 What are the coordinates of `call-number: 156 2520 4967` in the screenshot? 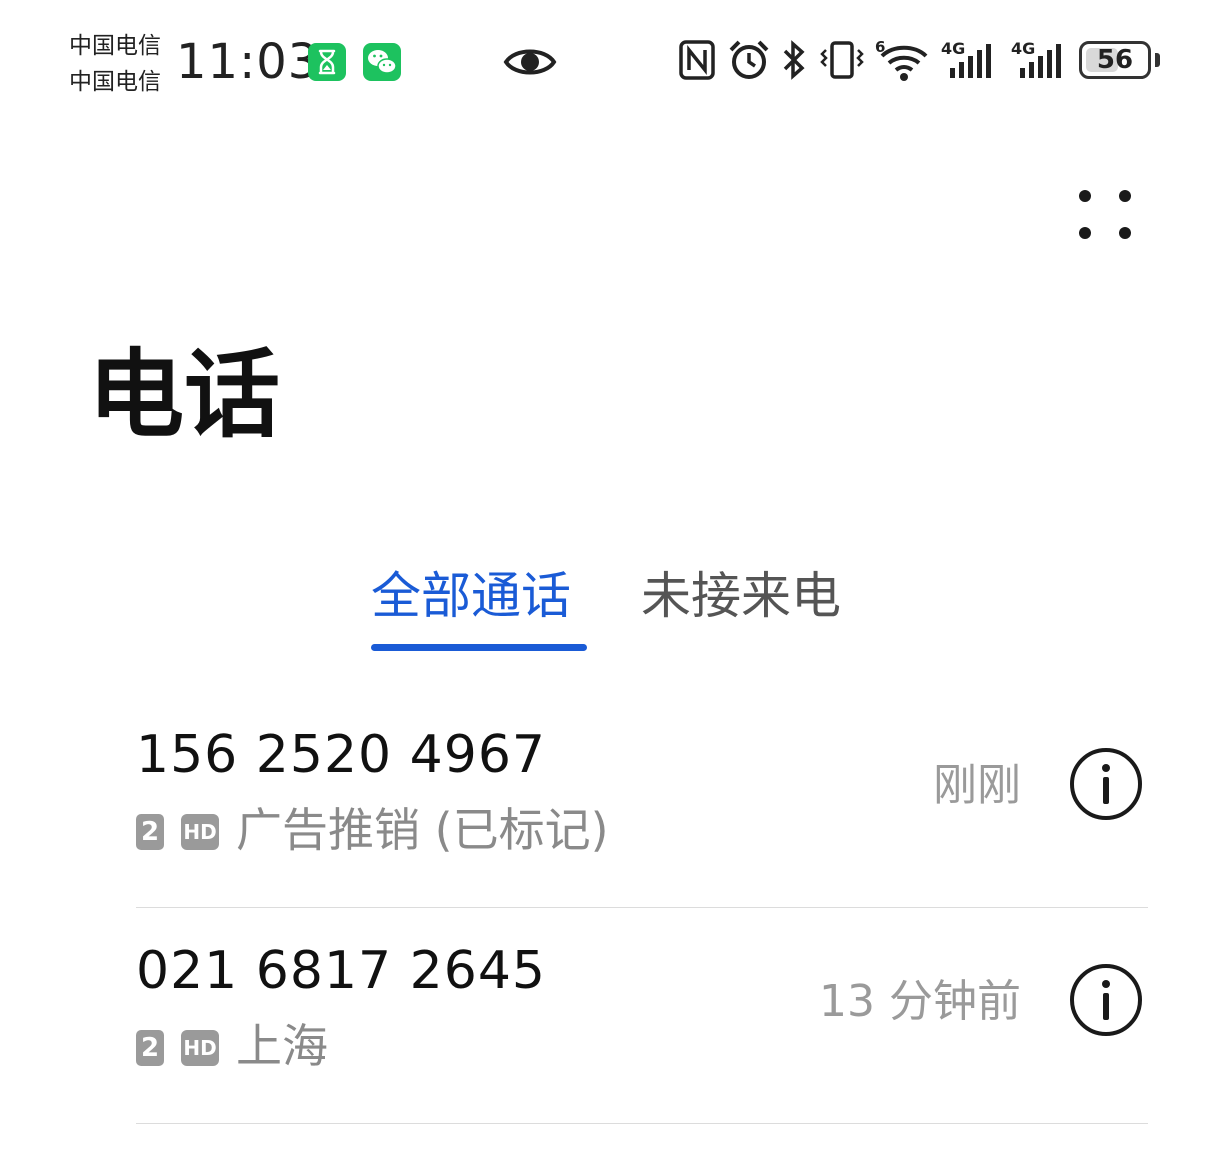 It's located at (341, 755).